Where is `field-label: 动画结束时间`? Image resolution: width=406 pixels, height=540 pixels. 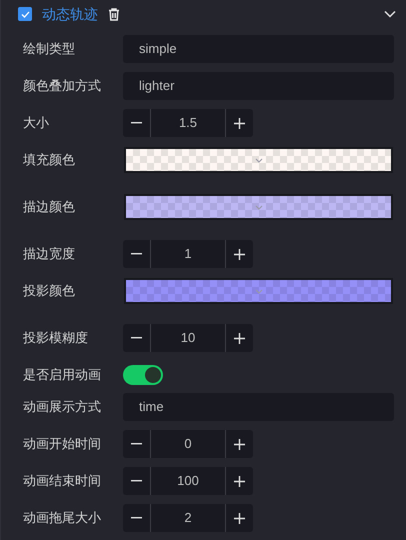
field-label: 动画结束时间 is located at coordinates (62, 481).